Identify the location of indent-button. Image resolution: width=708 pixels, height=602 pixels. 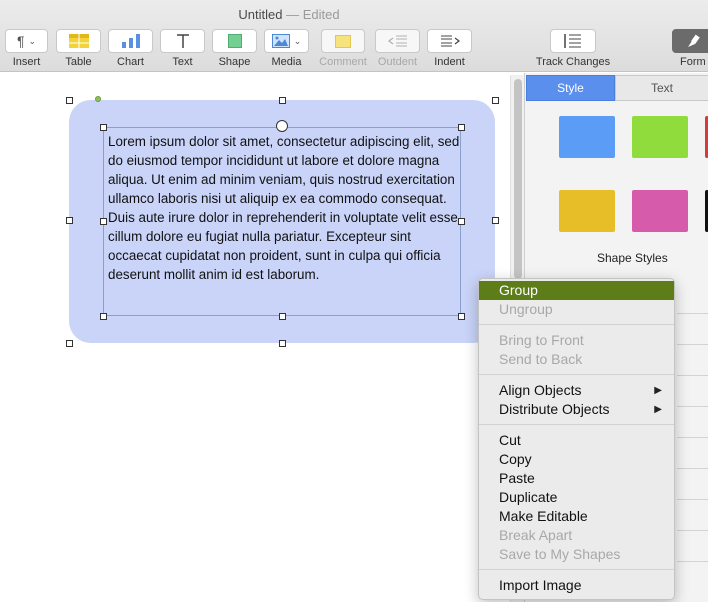
(449, 41).